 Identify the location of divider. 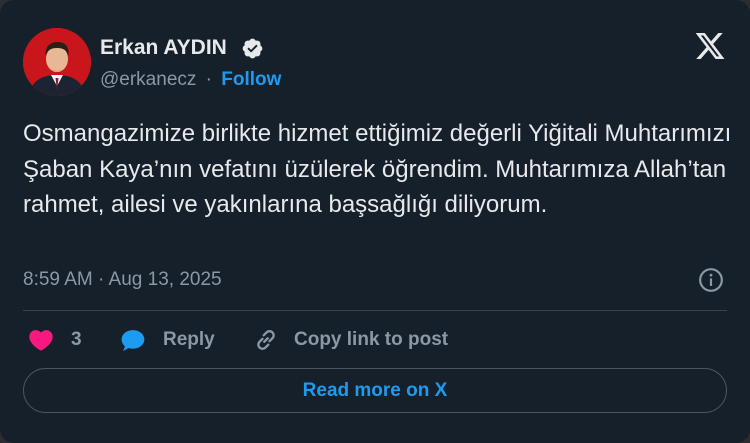
(375, 310).